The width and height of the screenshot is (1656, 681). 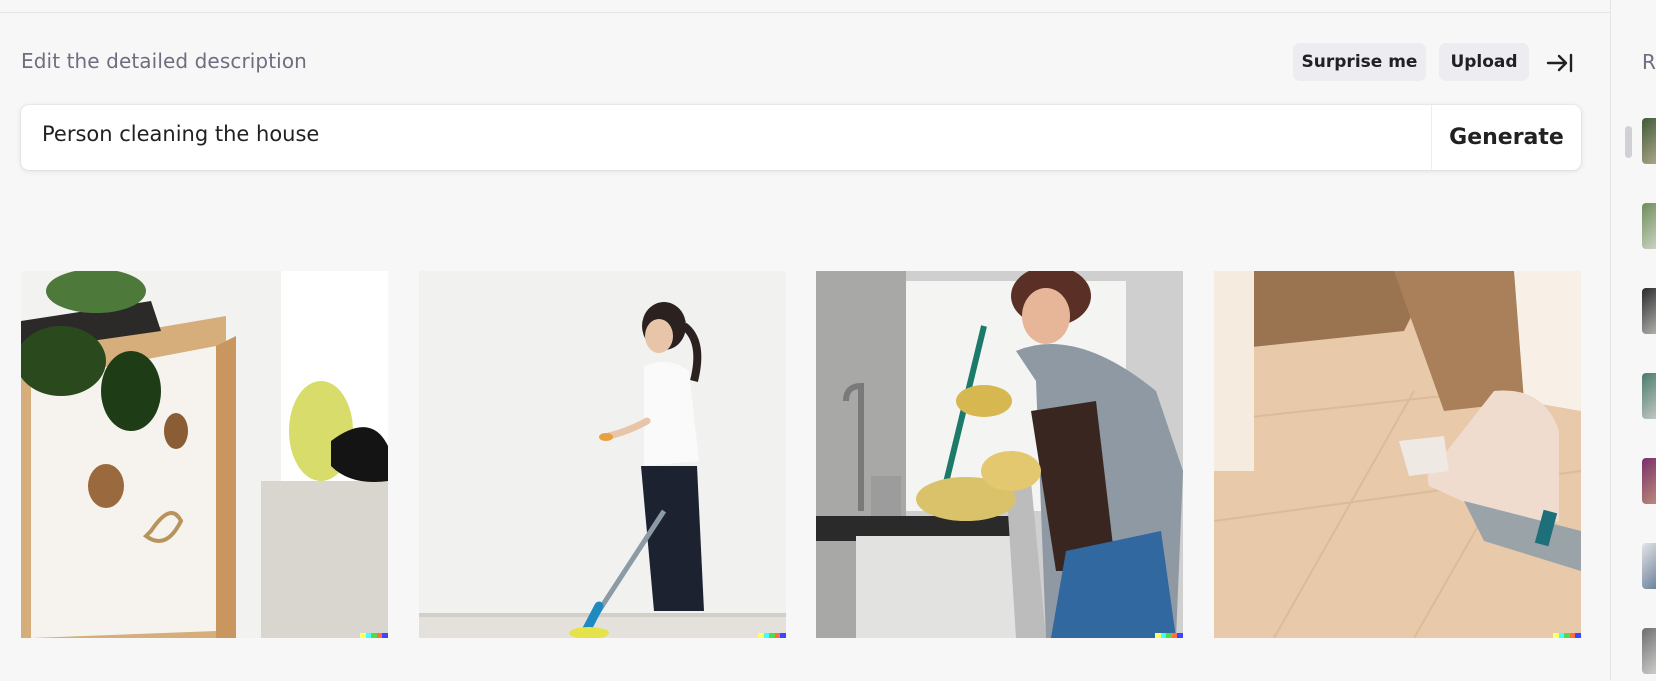 I want to click on result-image-1-graphic, so click(x=204, y=454).